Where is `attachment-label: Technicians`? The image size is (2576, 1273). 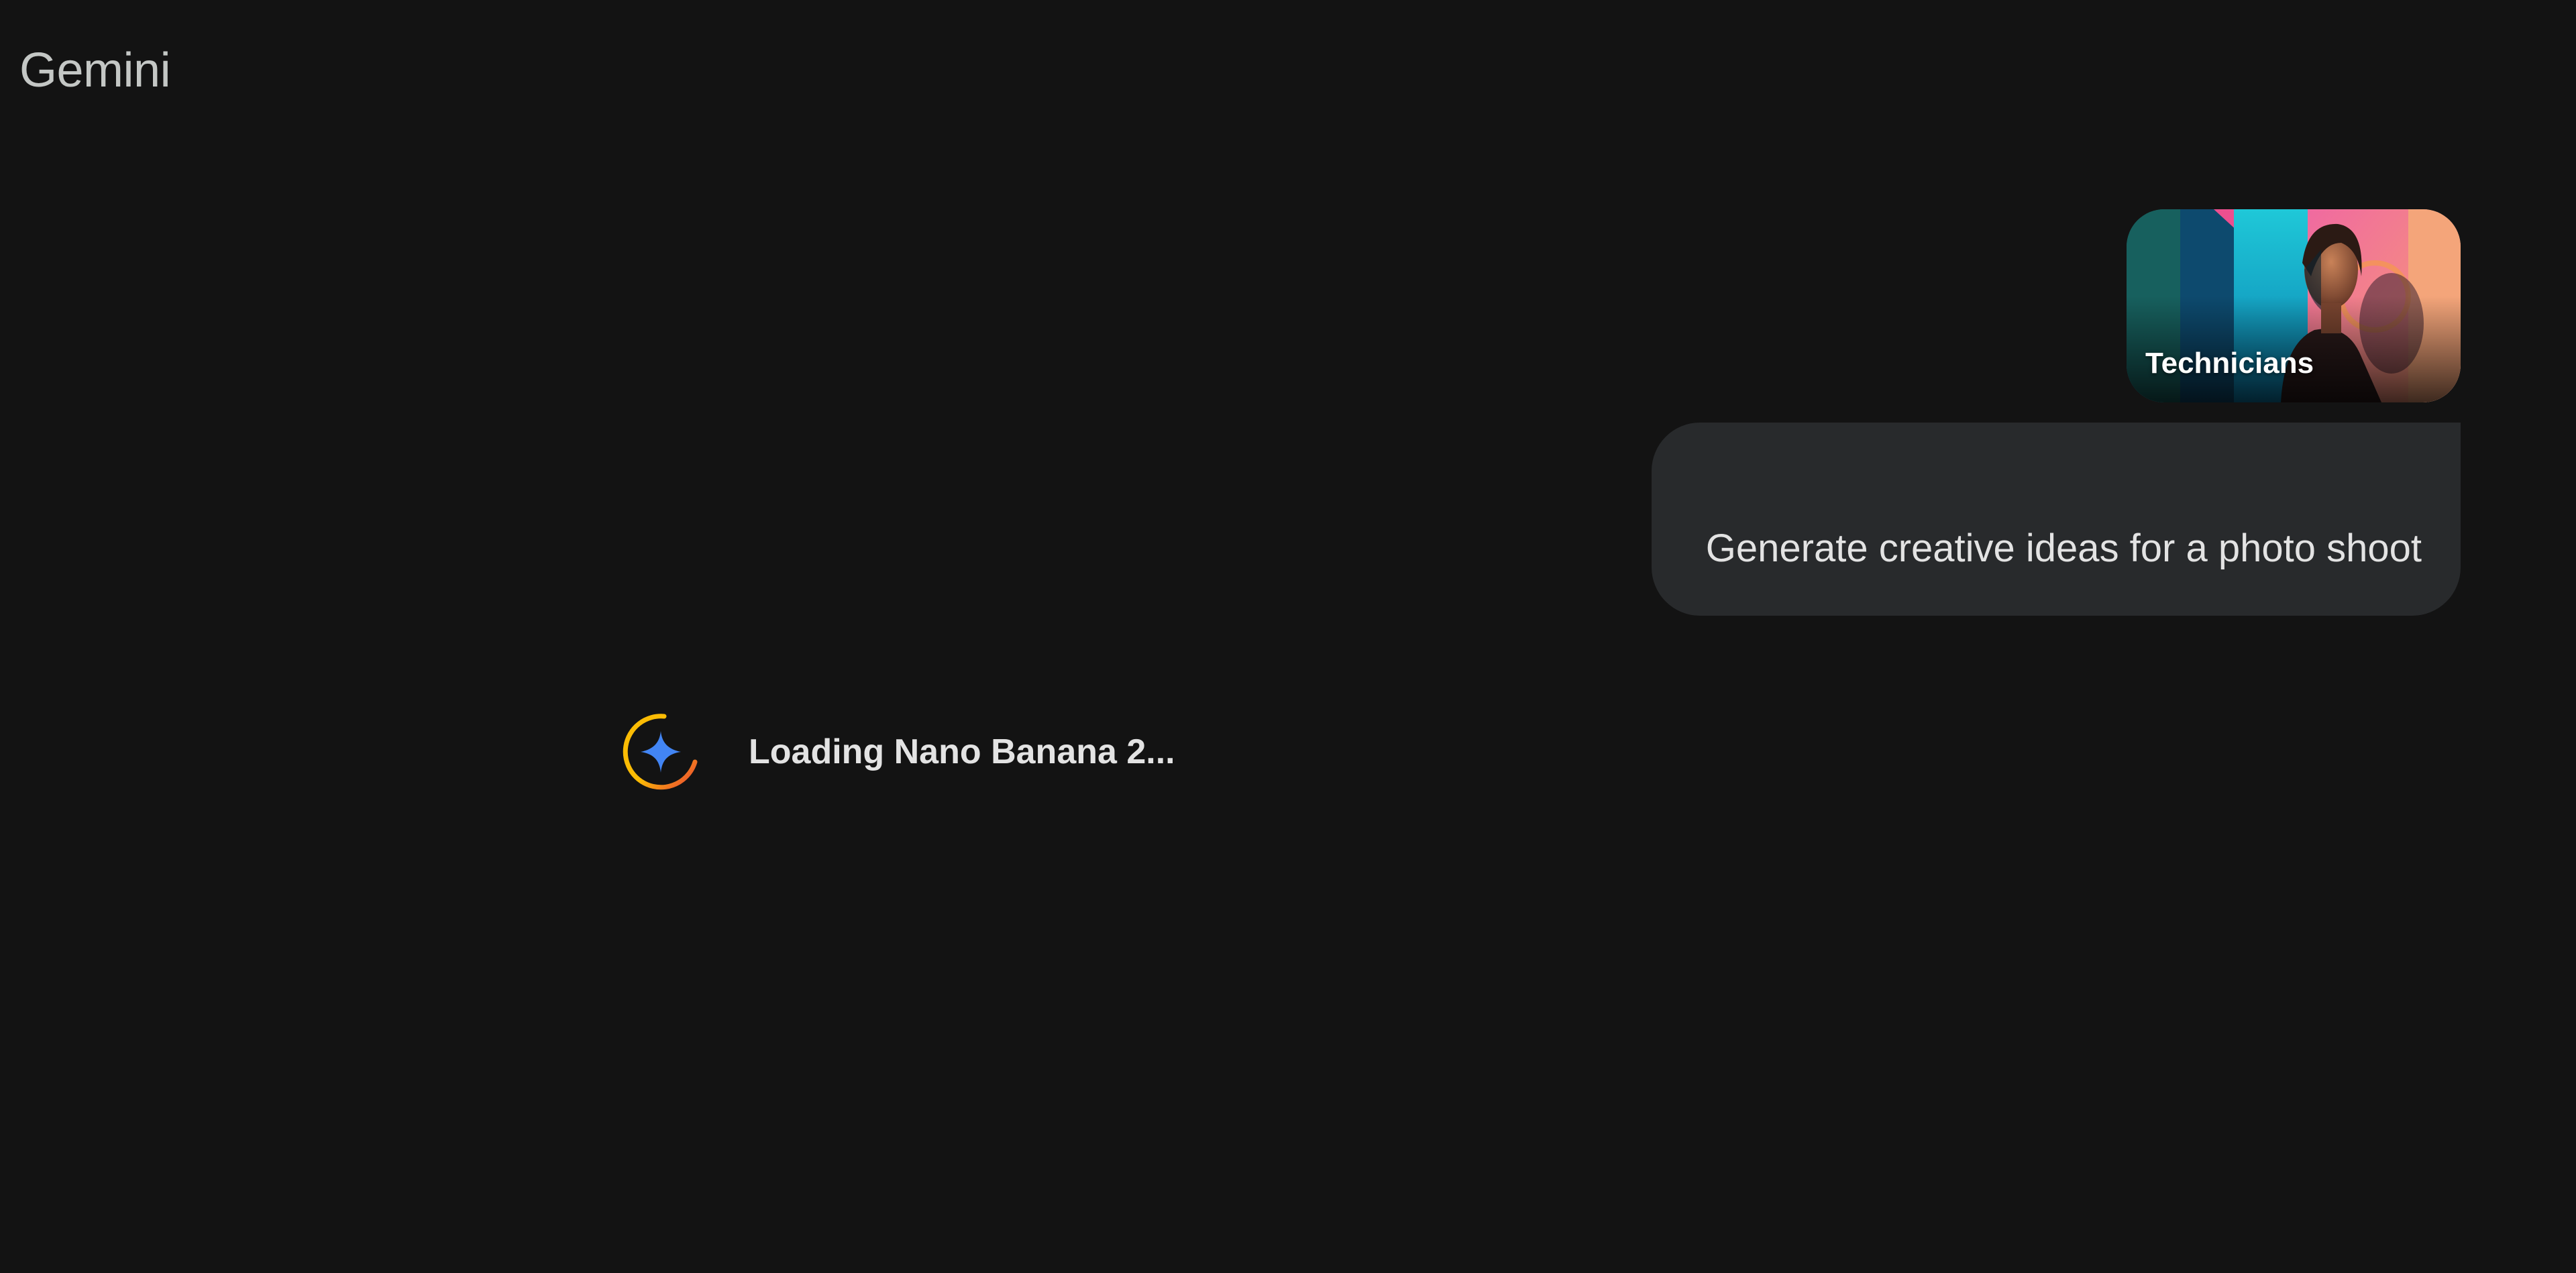
attachment-label: Technicians is located at coordinates (2229, 363).